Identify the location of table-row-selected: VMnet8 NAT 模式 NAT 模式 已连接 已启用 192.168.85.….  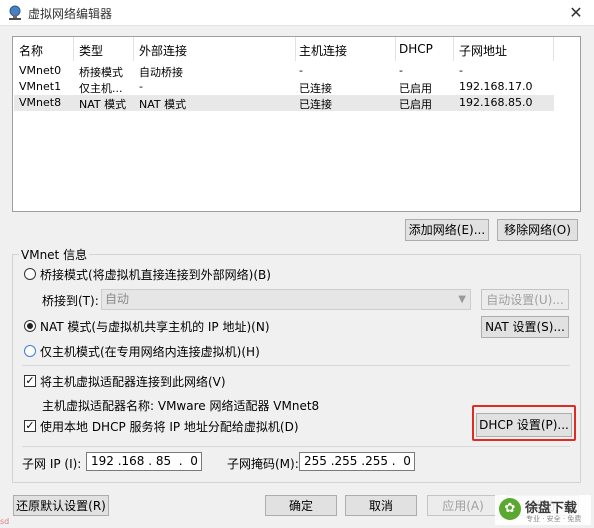
(284, 103).